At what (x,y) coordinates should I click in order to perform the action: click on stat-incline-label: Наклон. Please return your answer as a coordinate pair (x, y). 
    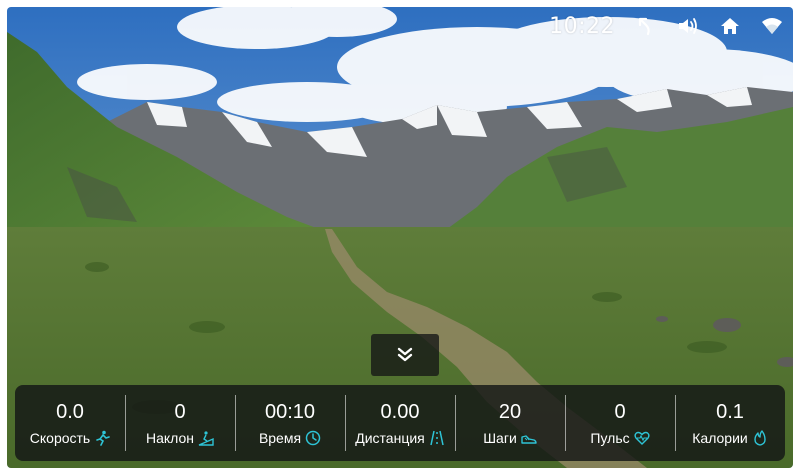
    Looking at the image, I should click on (170, 438).